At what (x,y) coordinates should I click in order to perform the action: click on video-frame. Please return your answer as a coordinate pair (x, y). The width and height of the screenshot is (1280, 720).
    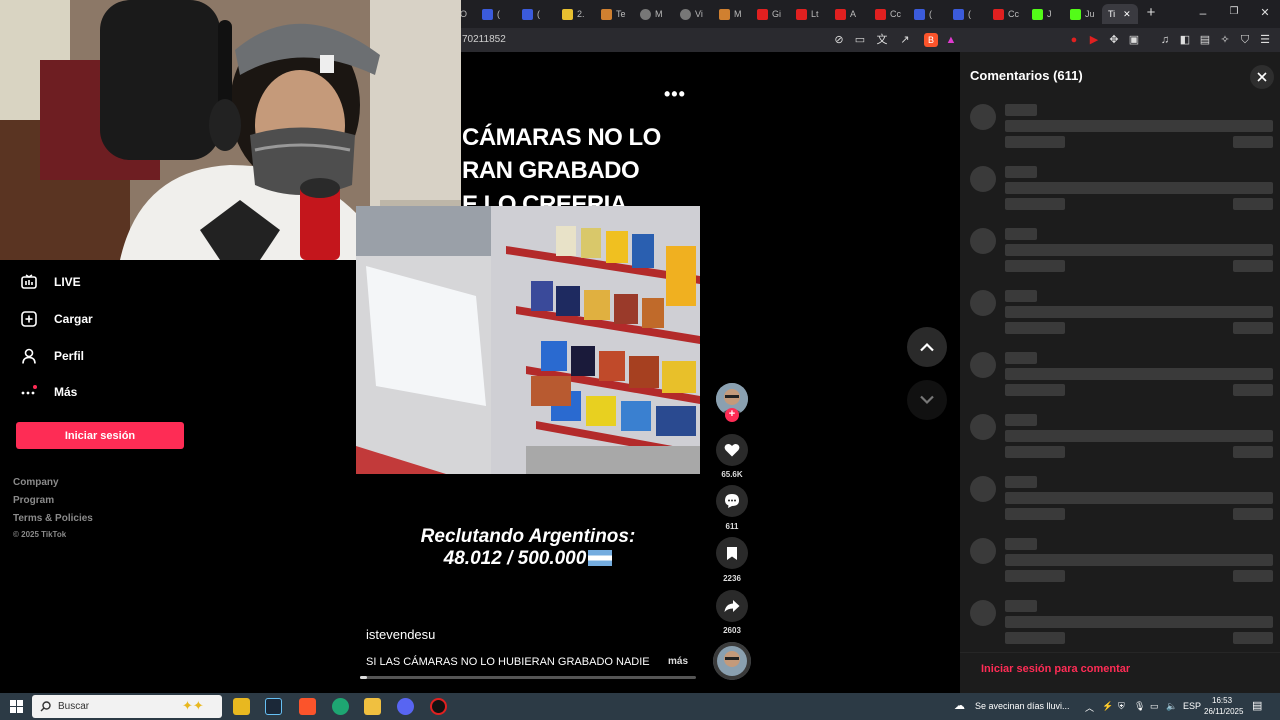
    Looking at the image, I should click on (528, 340).